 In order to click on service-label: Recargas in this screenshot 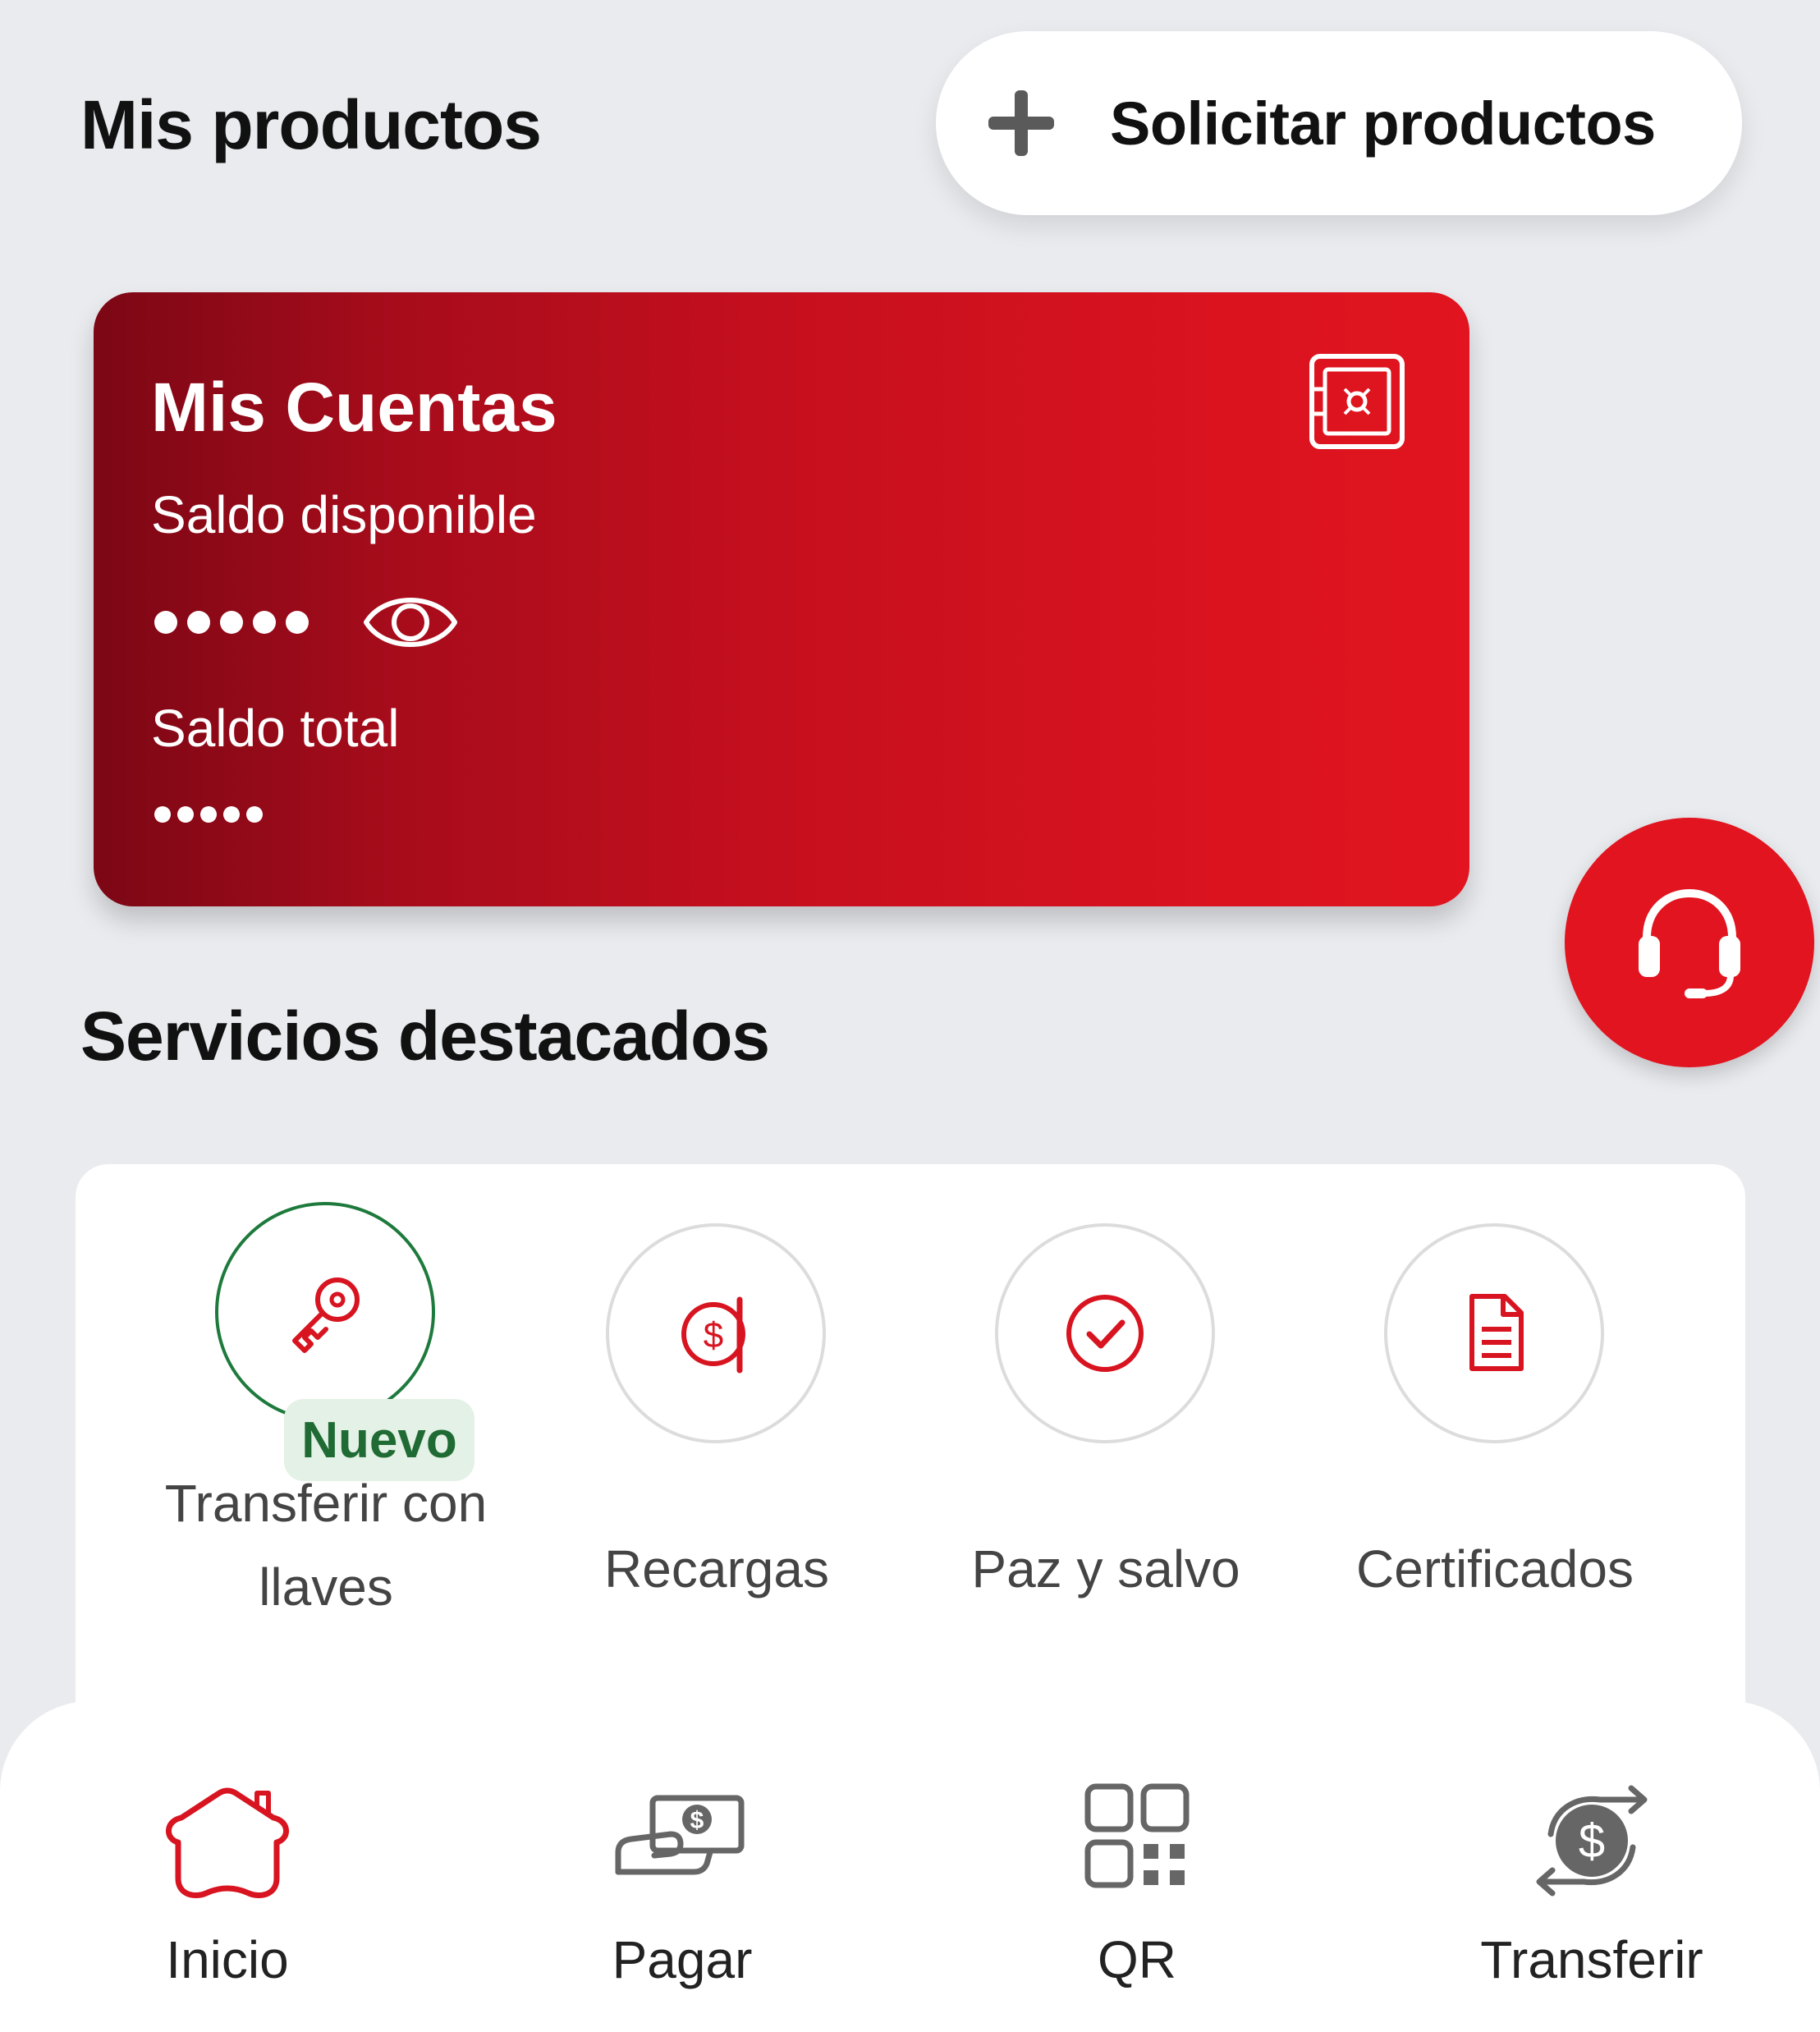, I will do `click(716, 1569)`.